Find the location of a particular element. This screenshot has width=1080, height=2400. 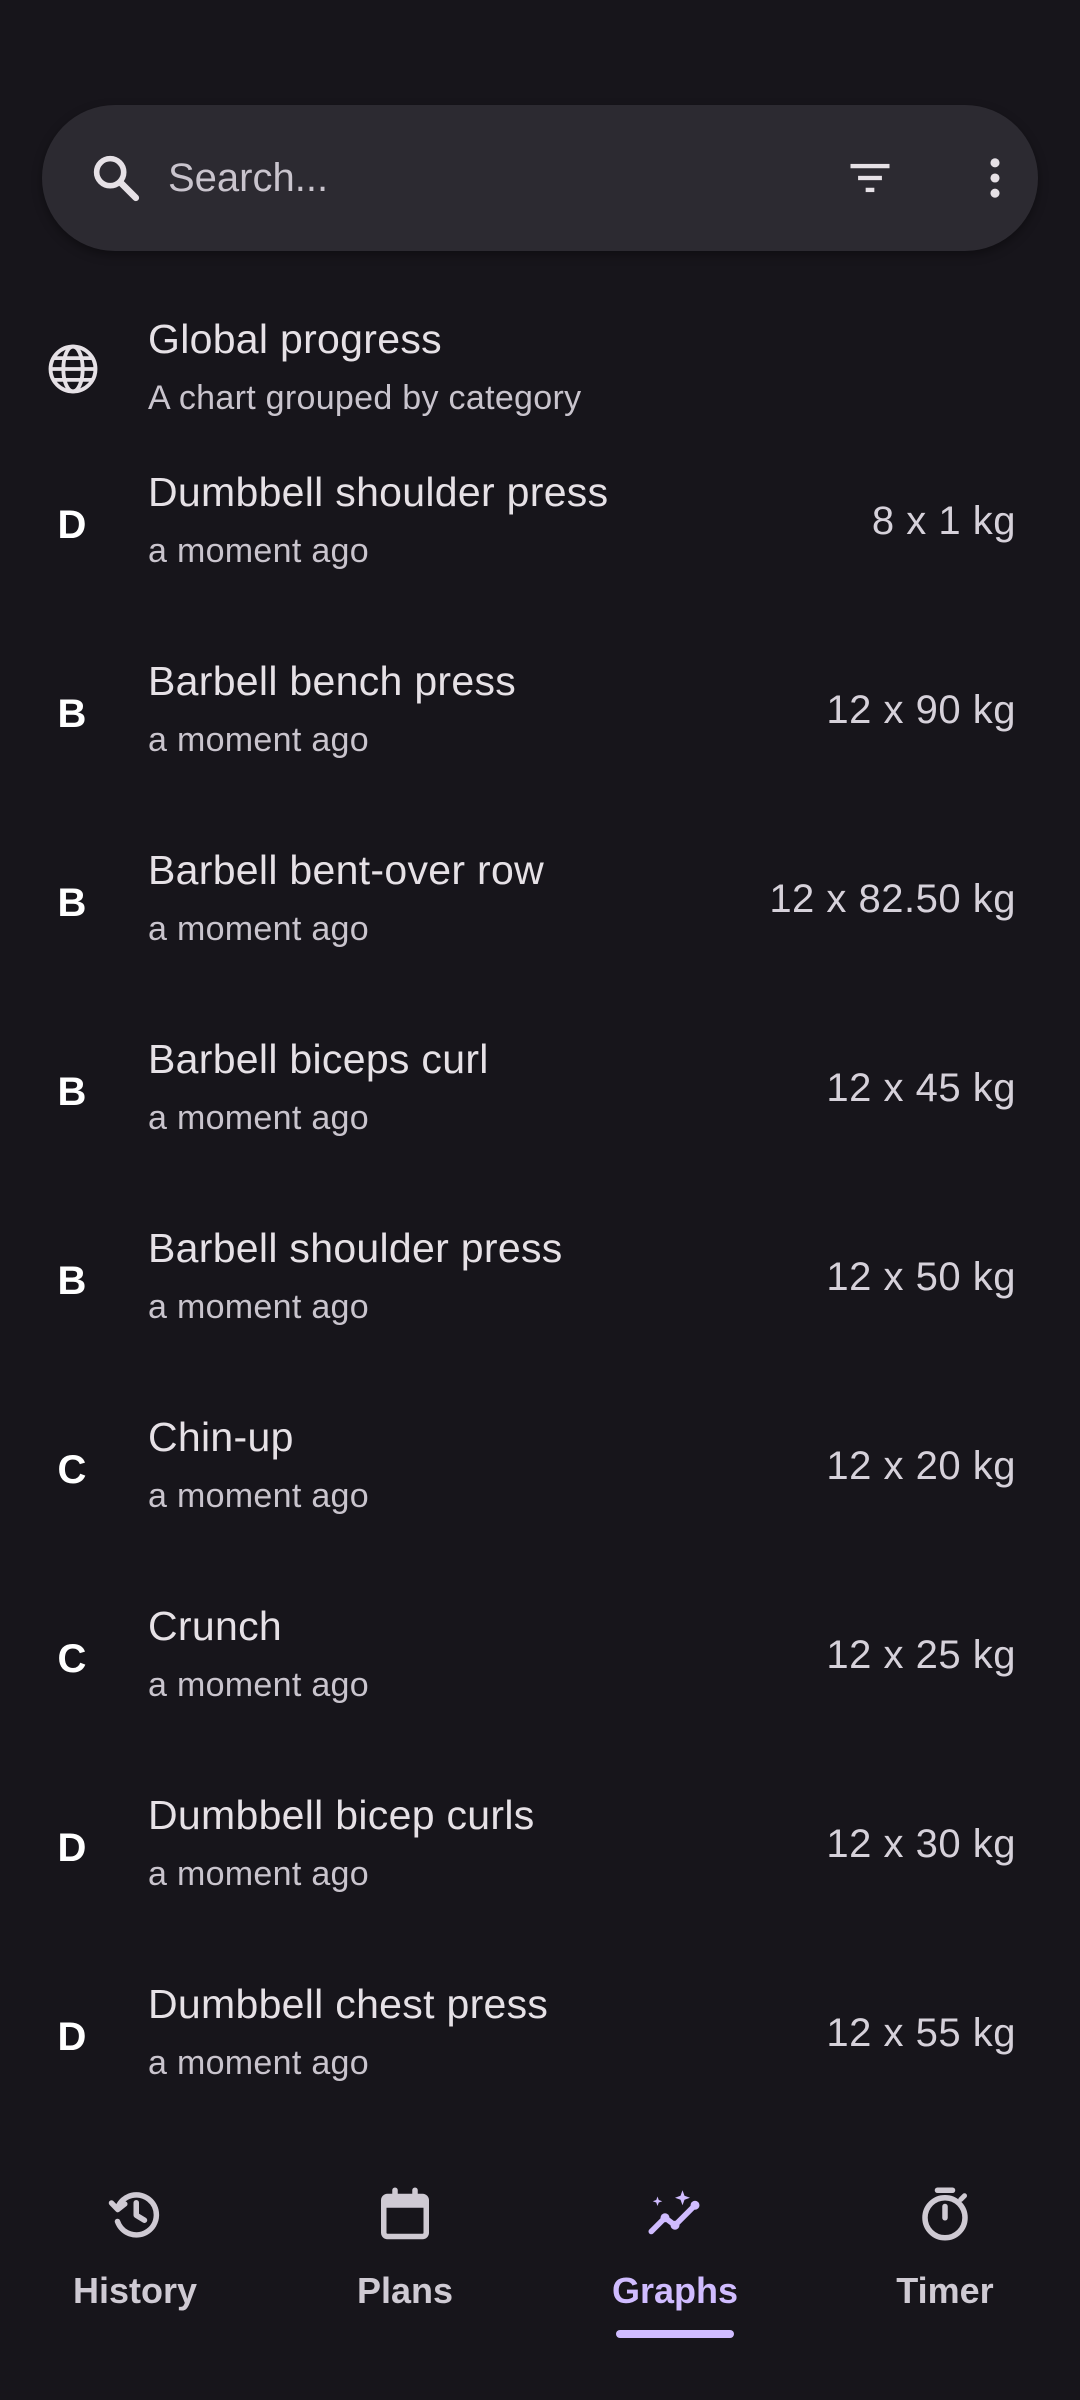

nav-timer-label: Timer is located at coordinates (945, 2290).